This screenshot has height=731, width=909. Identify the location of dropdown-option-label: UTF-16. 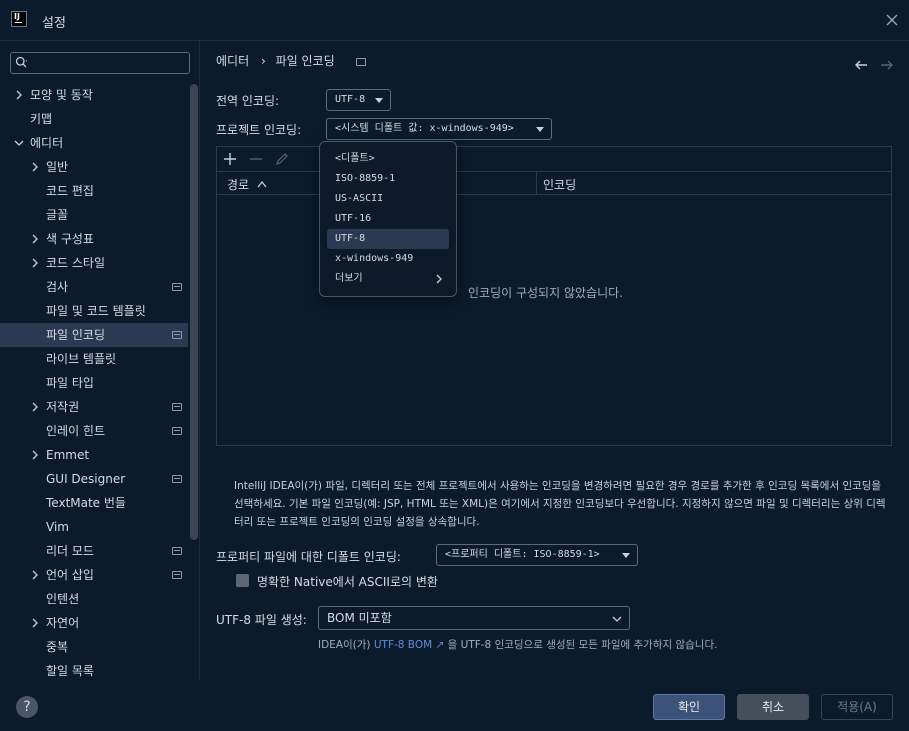
(353, 218).